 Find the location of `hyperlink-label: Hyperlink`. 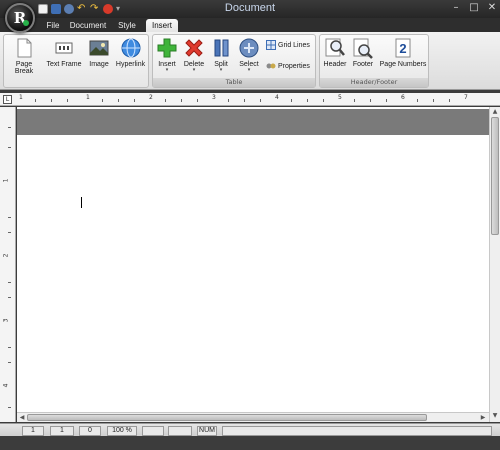

hyperlink-label: Hyperlink is located at coordinates (130, 64).